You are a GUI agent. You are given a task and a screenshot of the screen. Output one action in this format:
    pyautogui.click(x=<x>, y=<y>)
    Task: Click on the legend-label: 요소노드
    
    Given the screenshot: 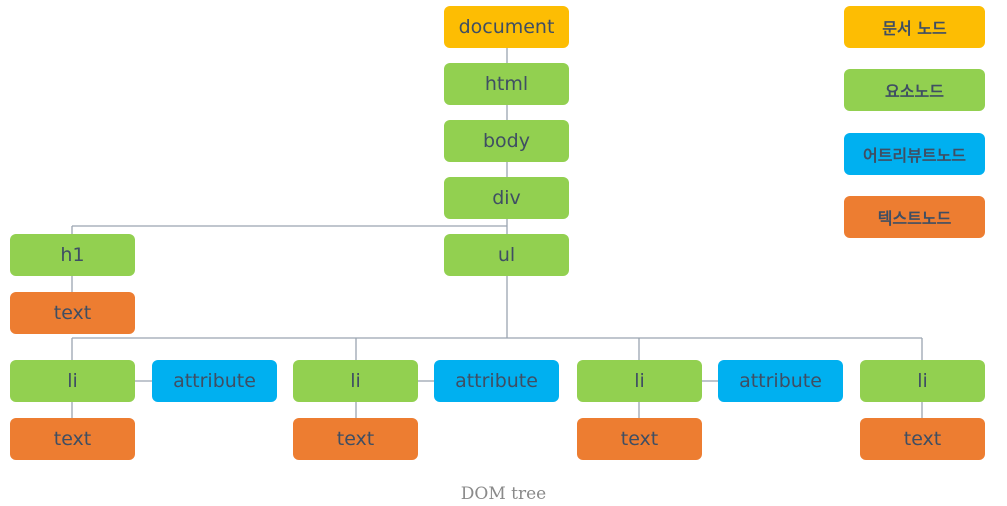 What is the action you would take?
    pyautogui.click(x=914, y=91)
    